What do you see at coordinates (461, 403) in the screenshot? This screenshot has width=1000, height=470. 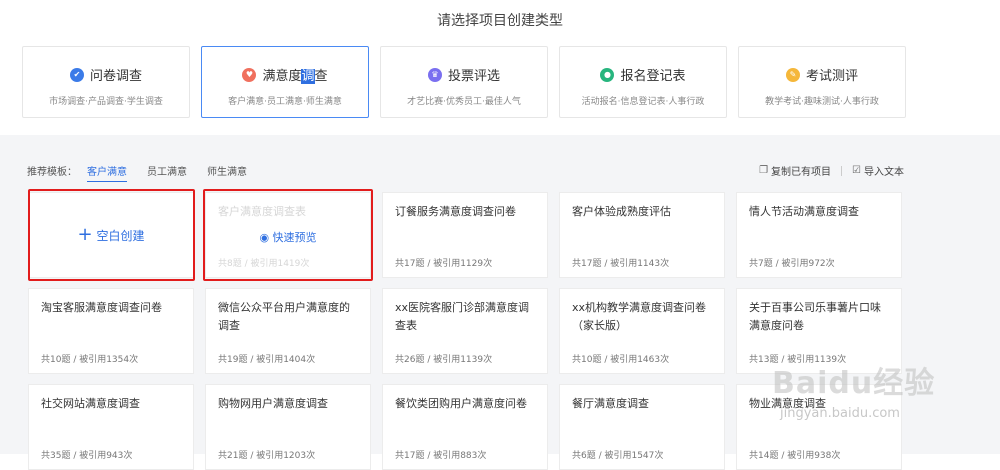 I see `template-title: 餐饮类团购用户满意度问卷` at bounding box center [461, 403].